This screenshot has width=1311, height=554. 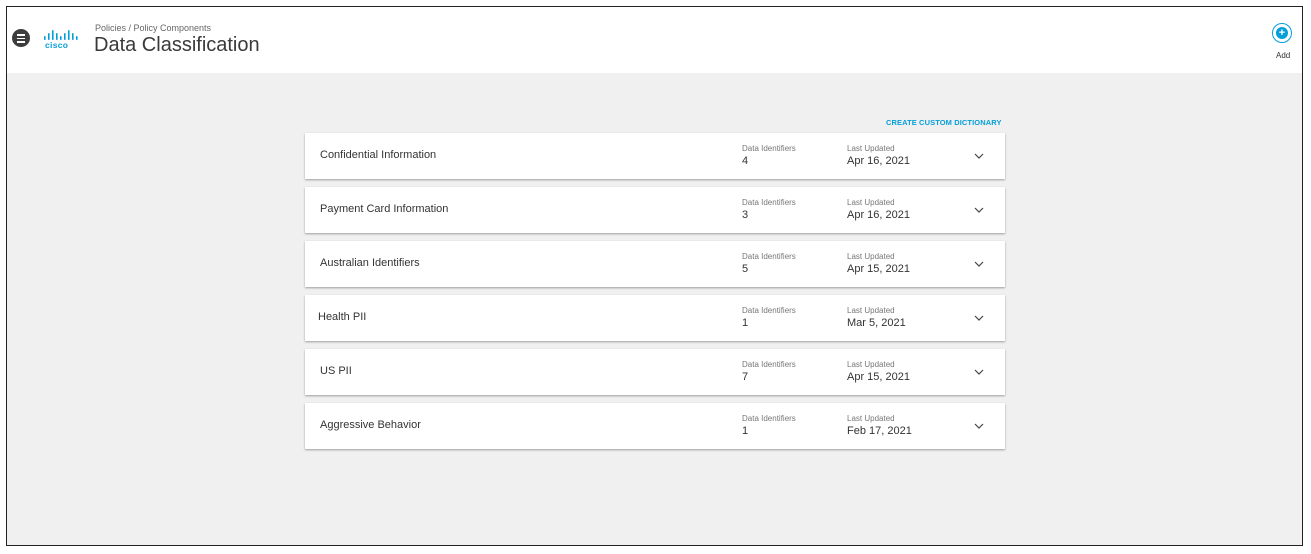 What do you see at coordinates (745, 377) in the screenshot?
I see `data-identifiers-count: 7` at bounding box center [745, 377].